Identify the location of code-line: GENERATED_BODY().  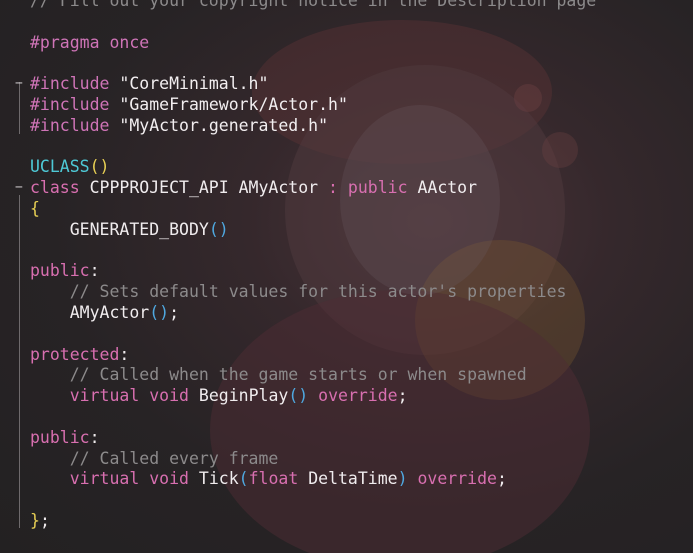
(346, 230).